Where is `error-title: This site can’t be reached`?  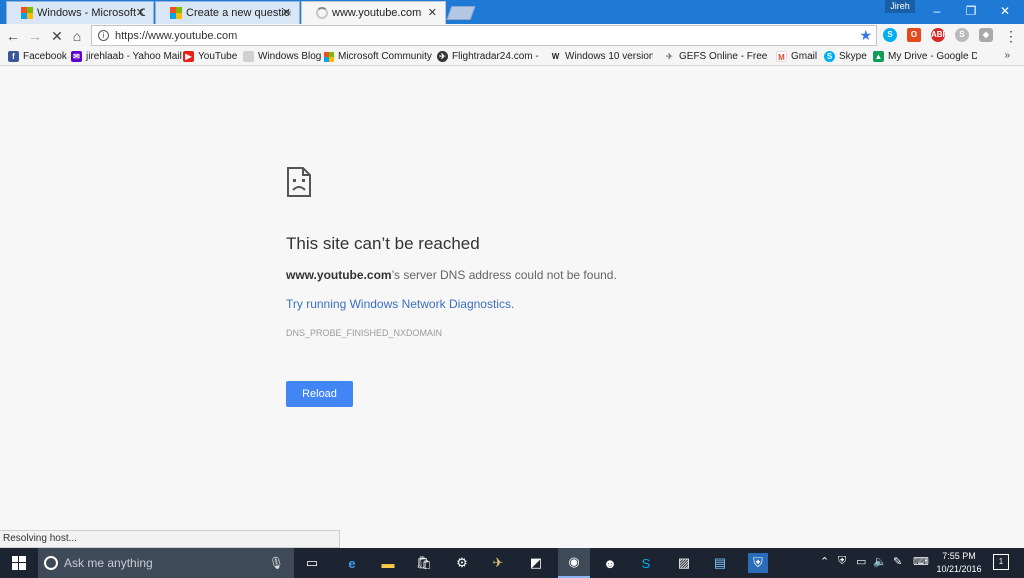 error-title: This site can’t be reached is located at coordinates (383, 243).